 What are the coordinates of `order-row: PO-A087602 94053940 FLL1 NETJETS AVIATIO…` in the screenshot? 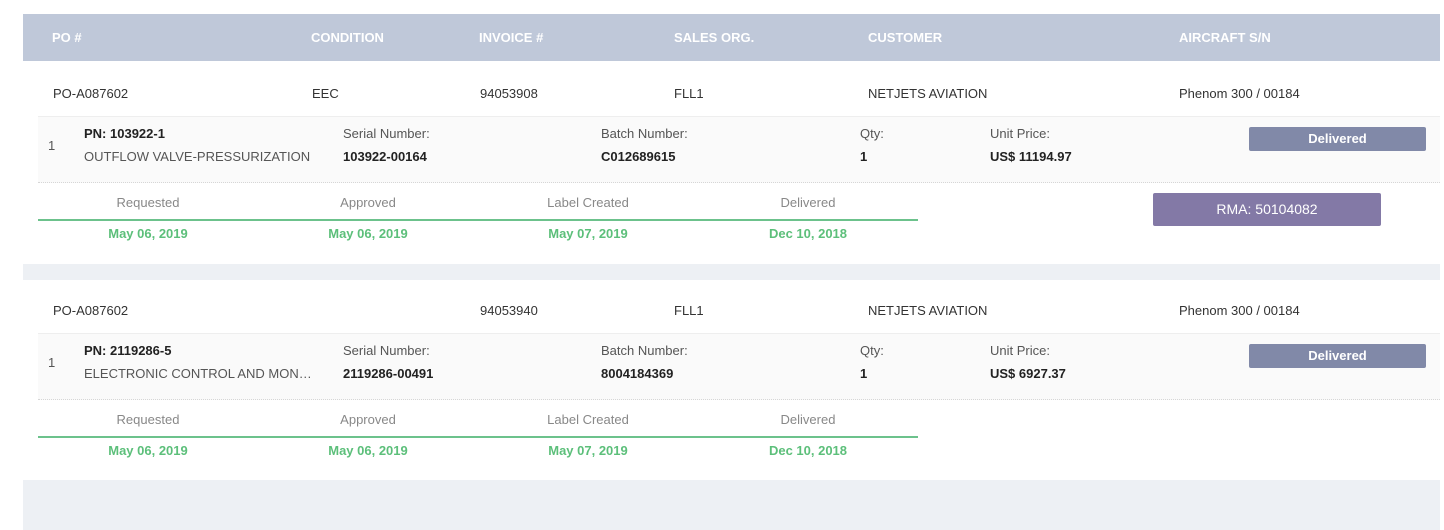 It's located at (731, 309).